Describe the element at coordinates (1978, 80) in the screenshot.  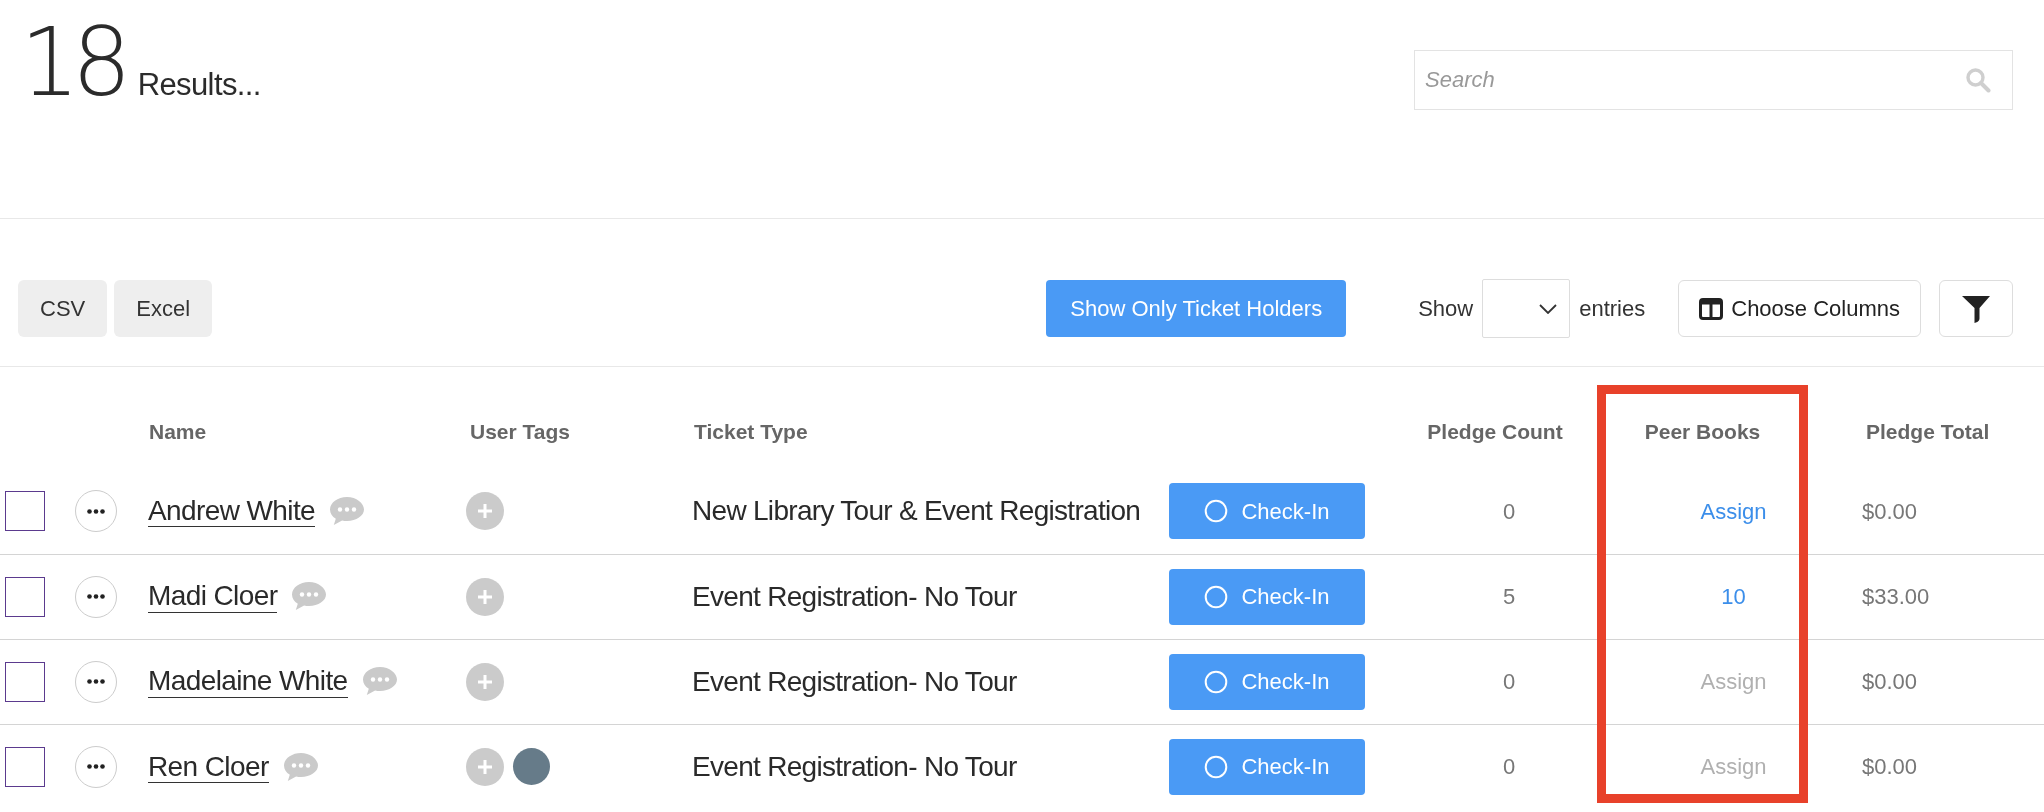
I see `search-icon` at that location.